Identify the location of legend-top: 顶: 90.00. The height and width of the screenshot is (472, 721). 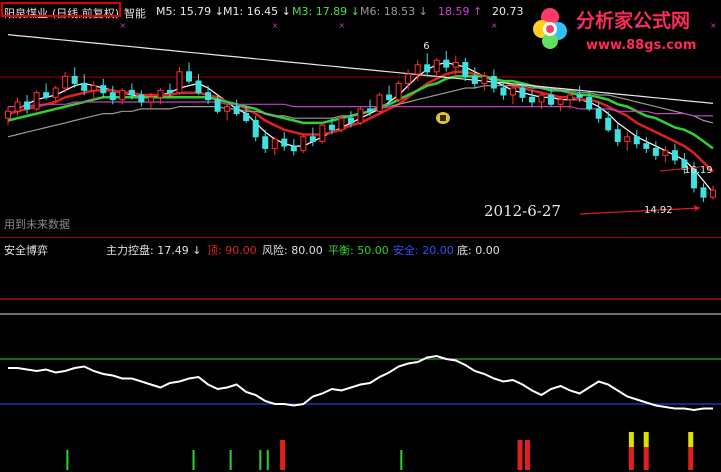
(232, 250).